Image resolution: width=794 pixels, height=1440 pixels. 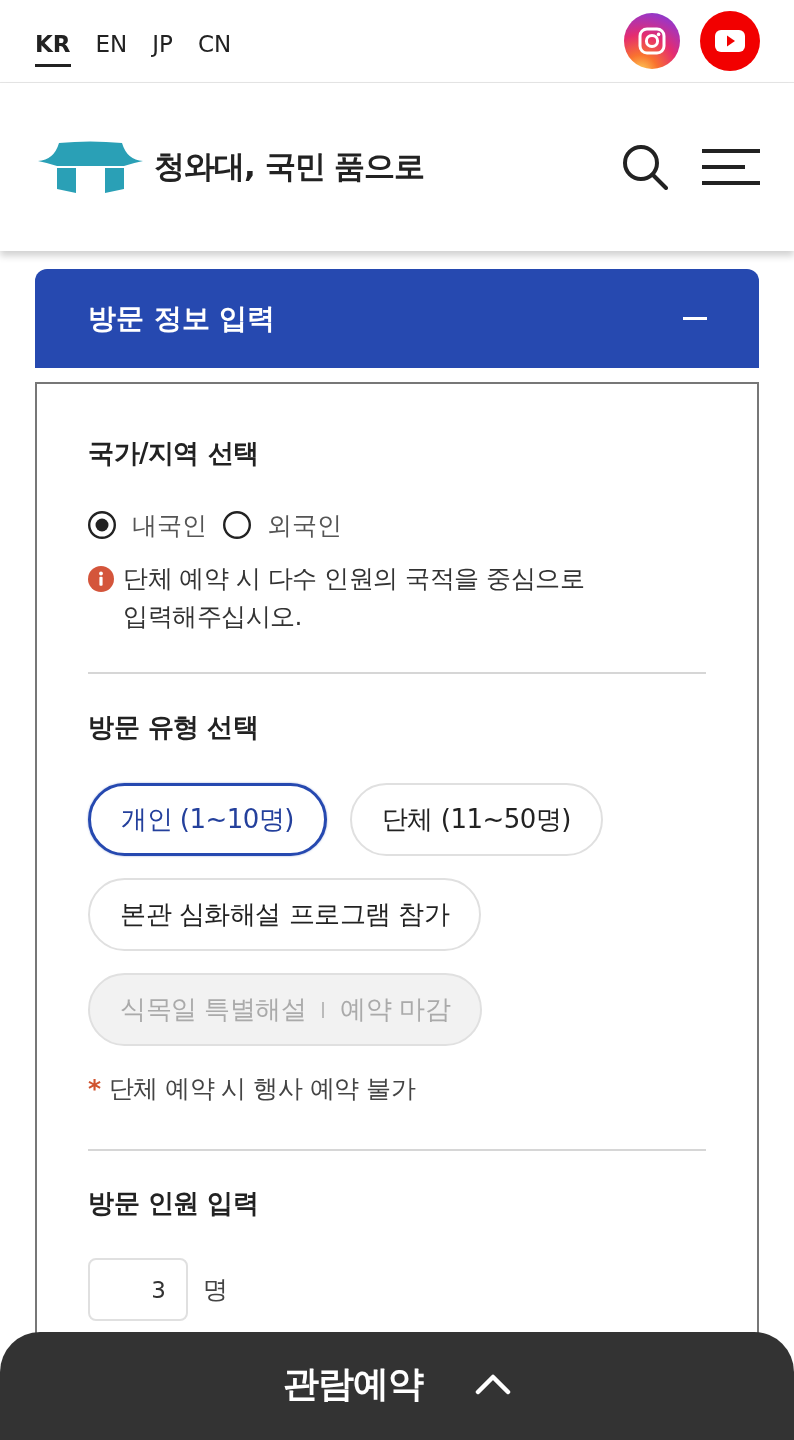 I want to click on search-icon, so click(x=645, y=167).